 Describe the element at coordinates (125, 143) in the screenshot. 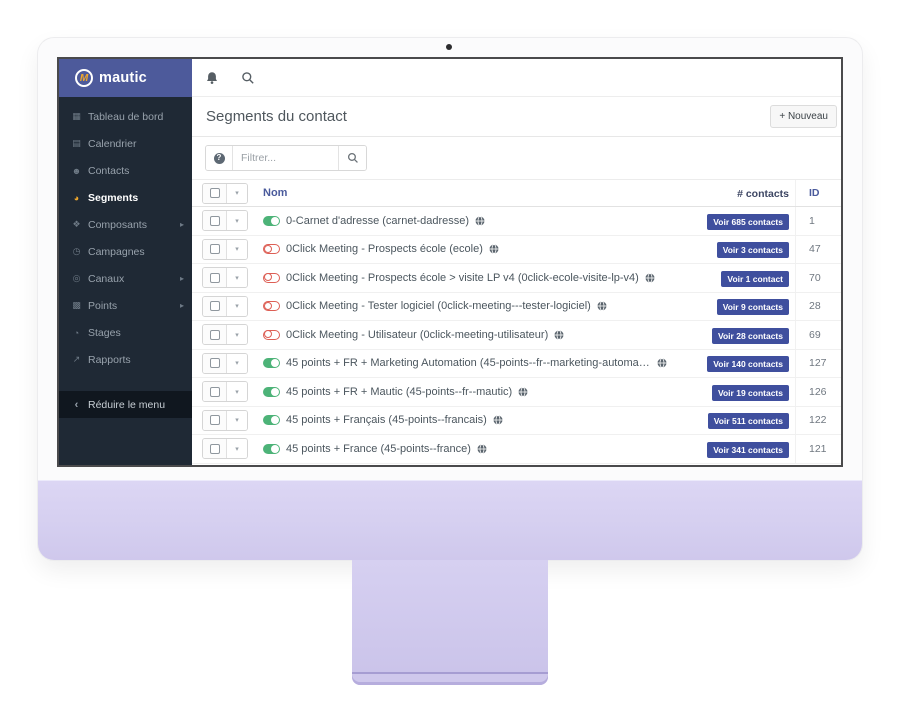

I see `sidebar-item-calendrier: ▤ Calendrier ▸` at that location.